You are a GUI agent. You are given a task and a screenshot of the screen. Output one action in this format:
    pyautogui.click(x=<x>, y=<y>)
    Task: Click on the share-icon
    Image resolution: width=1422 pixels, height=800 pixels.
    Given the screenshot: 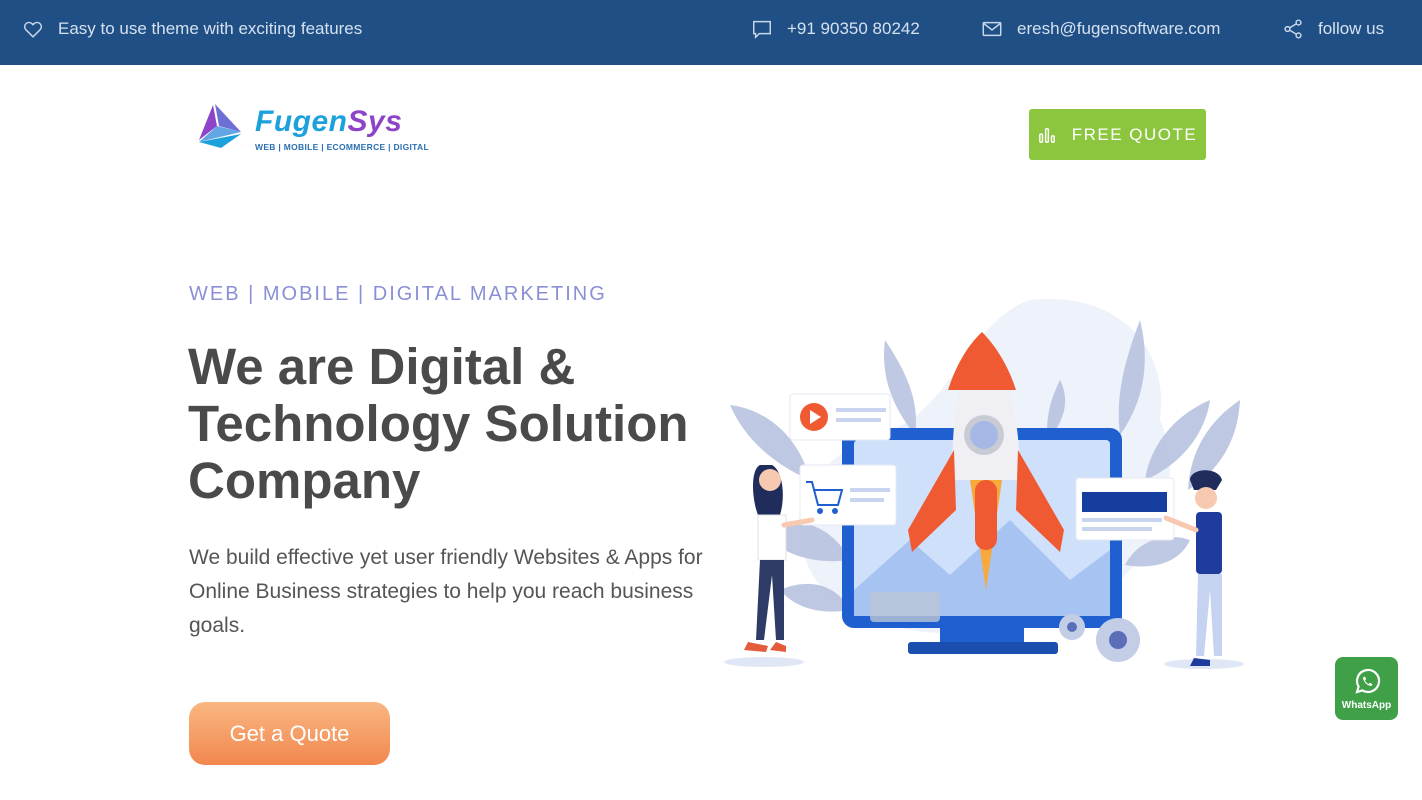 What is the action you would take?
    pyautogui.click(x=1293, y=28)
    